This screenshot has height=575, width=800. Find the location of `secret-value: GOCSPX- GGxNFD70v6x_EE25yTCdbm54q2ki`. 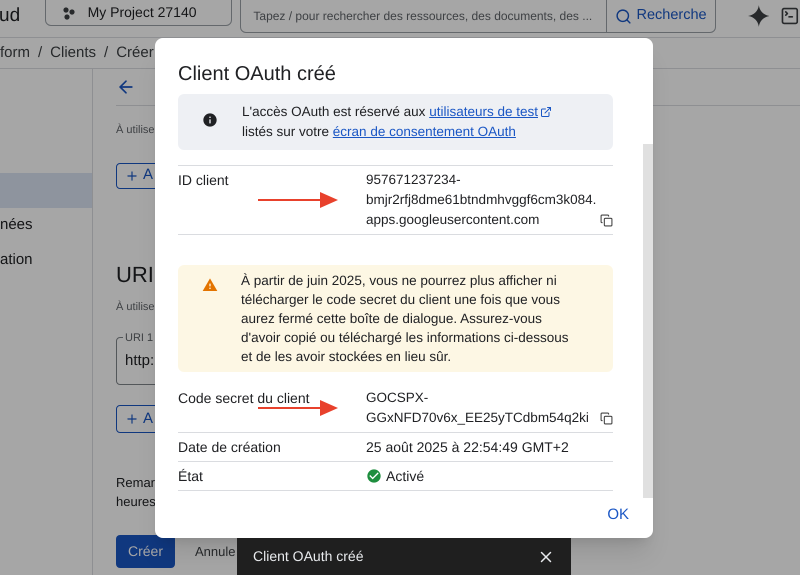

secret-value: GOCSPX- GGxNFD70v6x_EE25yTCdbm54q2ki is located at coordinates (477, 408).